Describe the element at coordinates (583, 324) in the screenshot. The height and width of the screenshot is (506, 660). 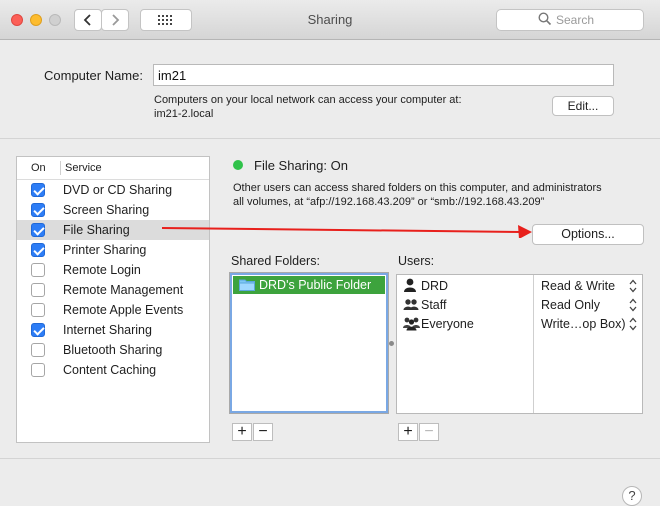
I see `permission-select: Write…op Box)` at that location.